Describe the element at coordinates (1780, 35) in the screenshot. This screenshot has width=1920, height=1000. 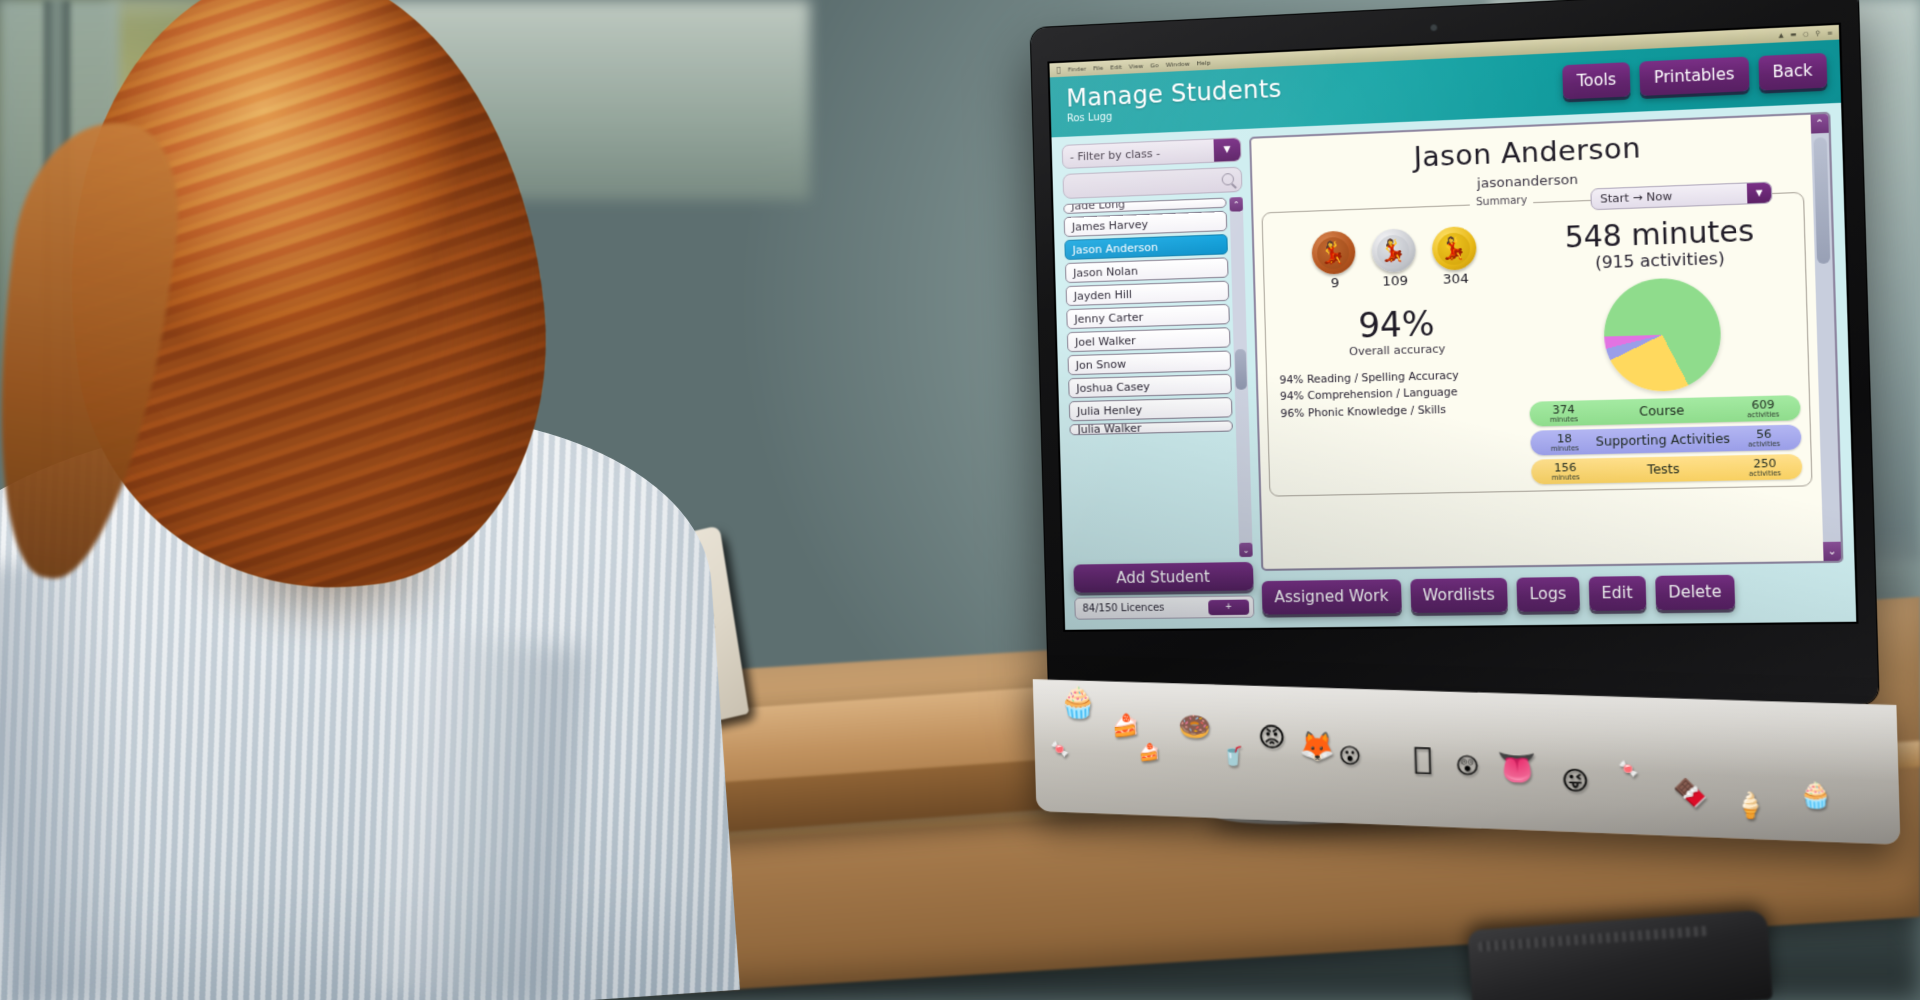
I see `wifi-icon: ▲` at that location.